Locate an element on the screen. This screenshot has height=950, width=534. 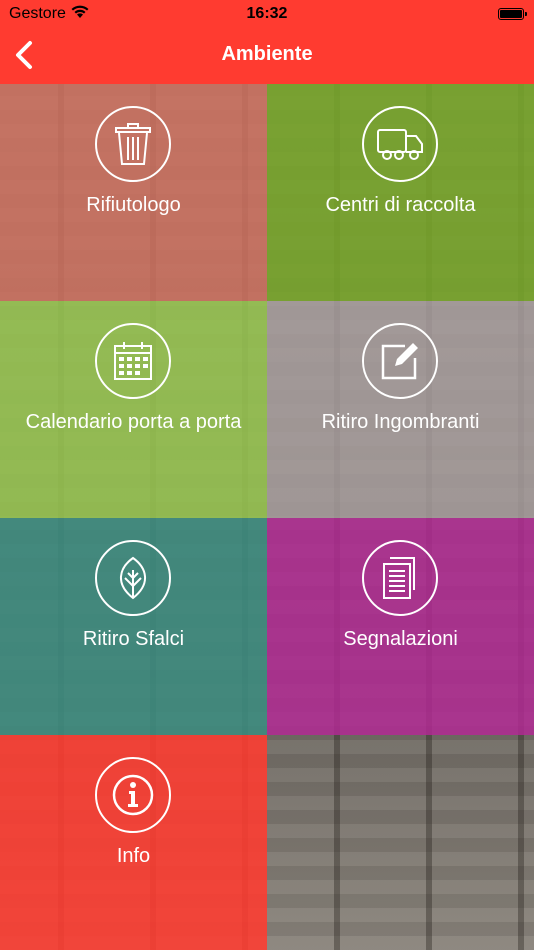
truck-icon is located at coordinates (400, 144).